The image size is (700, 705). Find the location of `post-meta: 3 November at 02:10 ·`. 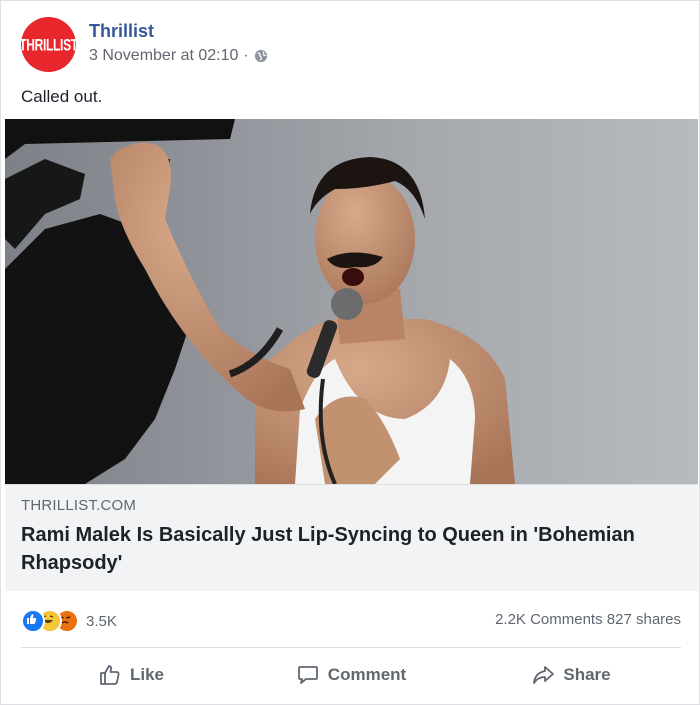

post-meta: 3 November at 02:10 · is located at coordinates (178, 56).